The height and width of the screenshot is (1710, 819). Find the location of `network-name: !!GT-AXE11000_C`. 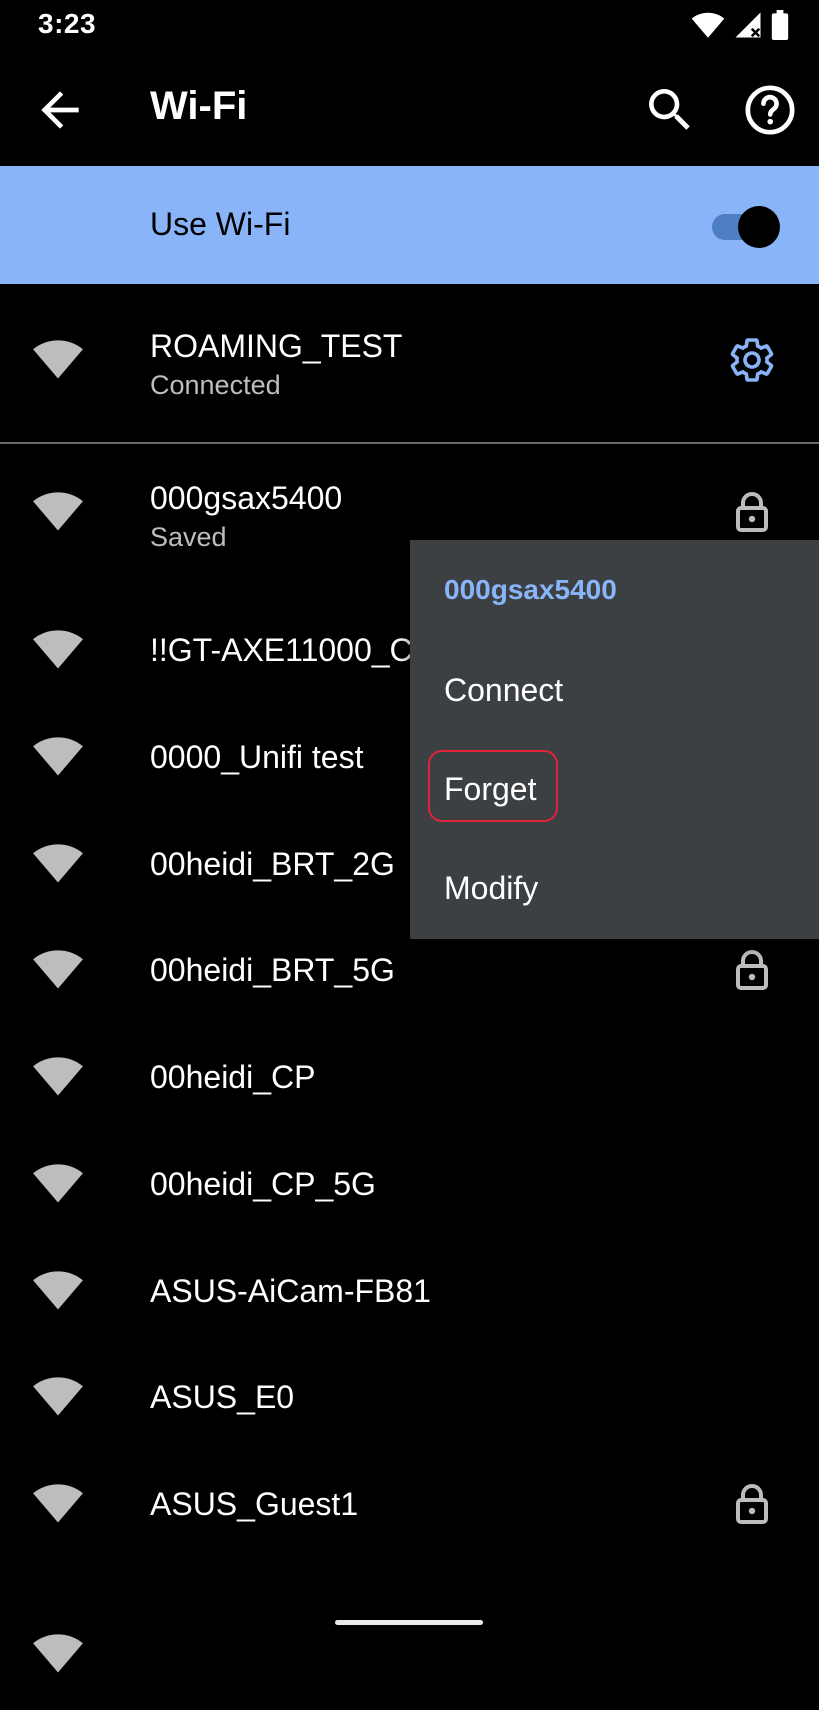

network-name: !!GT-AXE11000_C is located at coordinates (281, 650).